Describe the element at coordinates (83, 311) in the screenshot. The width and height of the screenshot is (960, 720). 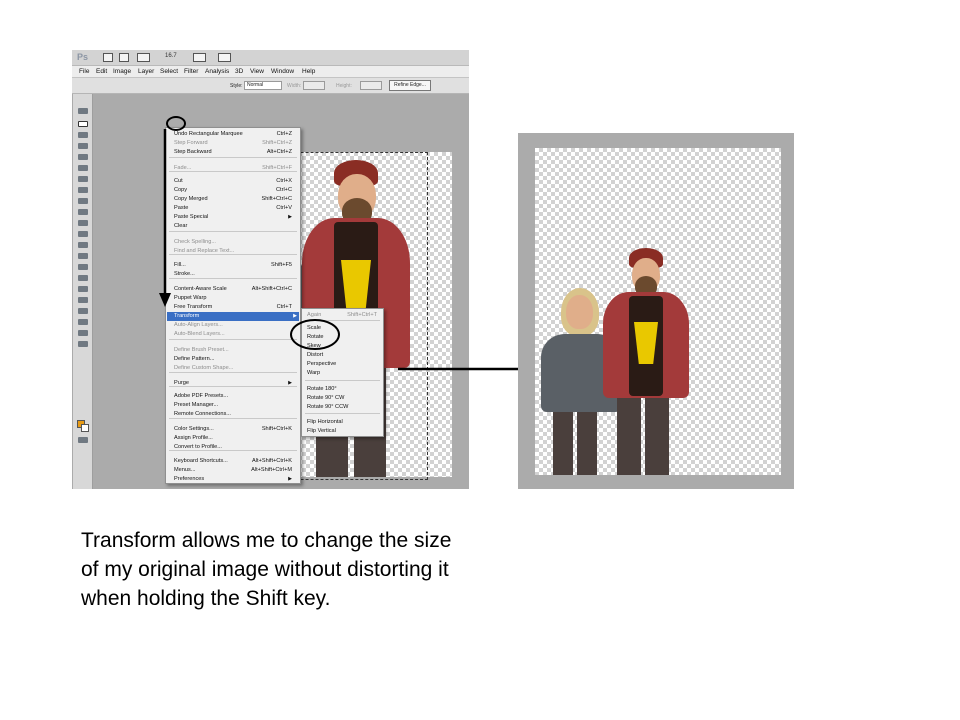
I see `3d-rotate-tool-icon` at that location.